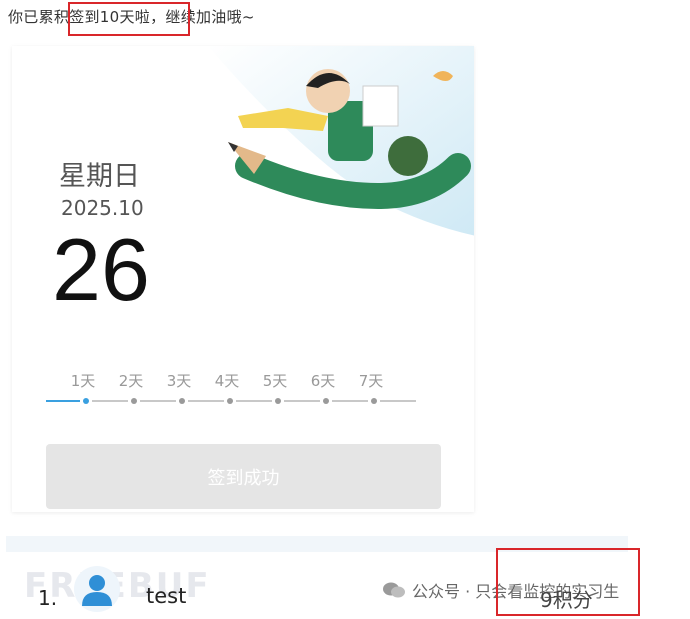  Describe the element at coordinates (166, 596) in the screenshot. I see `rank-username: test` at that location.